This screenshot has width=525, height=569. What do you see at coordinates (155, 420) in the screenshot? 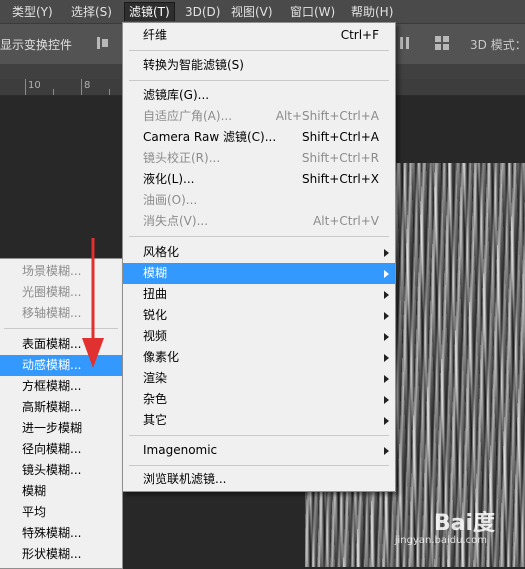
I see `filter-item-label: 其它` at bounding box center [155, 420].